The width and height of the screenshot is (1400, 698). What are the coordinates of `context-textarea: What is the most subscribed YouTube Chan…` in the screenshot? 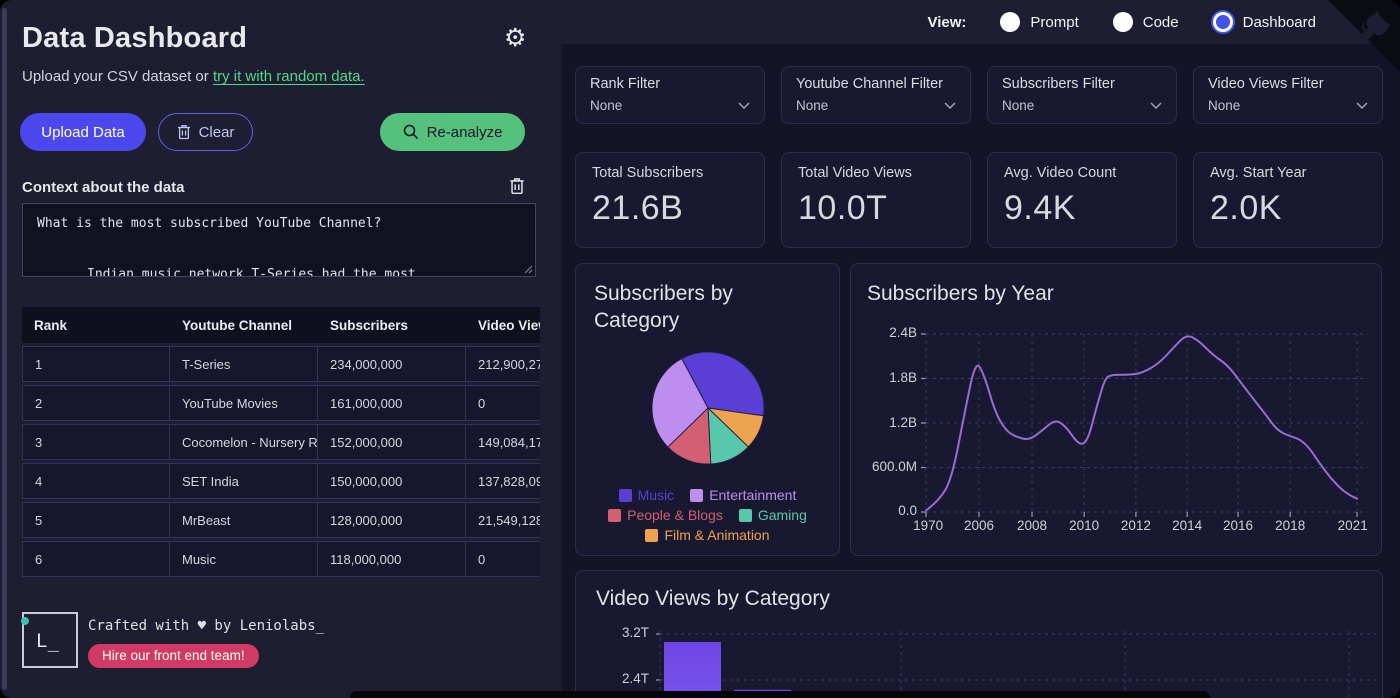 It's located at (279, 240).